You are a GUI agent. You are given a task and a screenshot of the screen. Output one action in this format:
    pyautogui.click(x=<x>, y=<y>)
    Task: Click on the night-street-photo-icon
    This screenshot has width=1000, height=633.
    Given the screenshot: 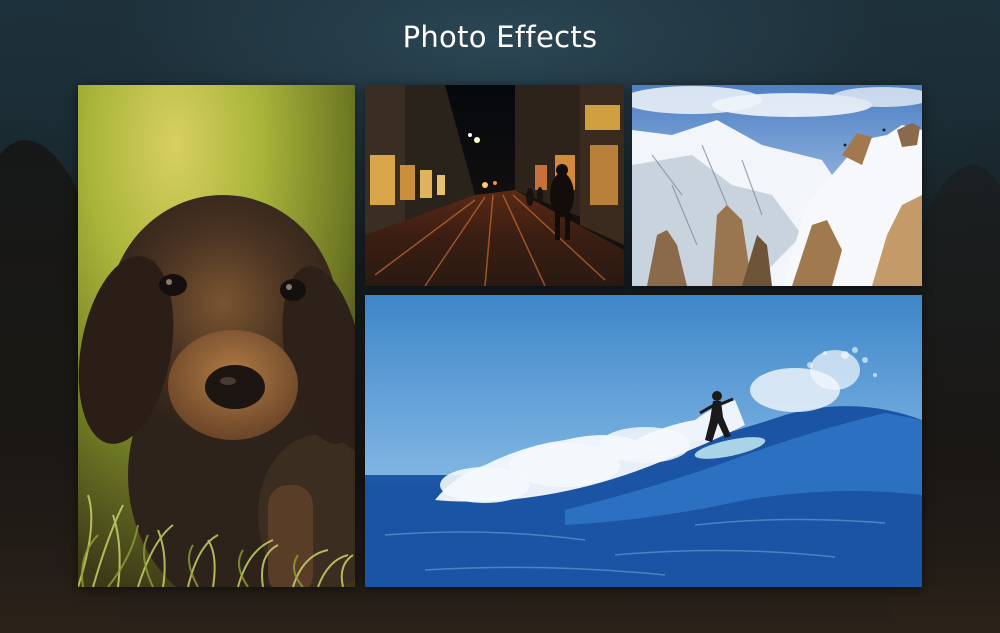 What is the action you would take?
    pyautogui.click(x=494, y=185)
    